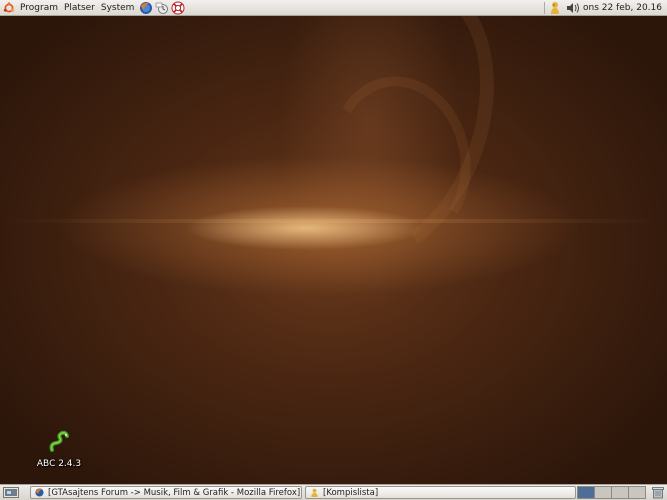 This screenshot has height=500, width=667. I want to click on taskbar-label: [Kompislista], so click(351, 492).